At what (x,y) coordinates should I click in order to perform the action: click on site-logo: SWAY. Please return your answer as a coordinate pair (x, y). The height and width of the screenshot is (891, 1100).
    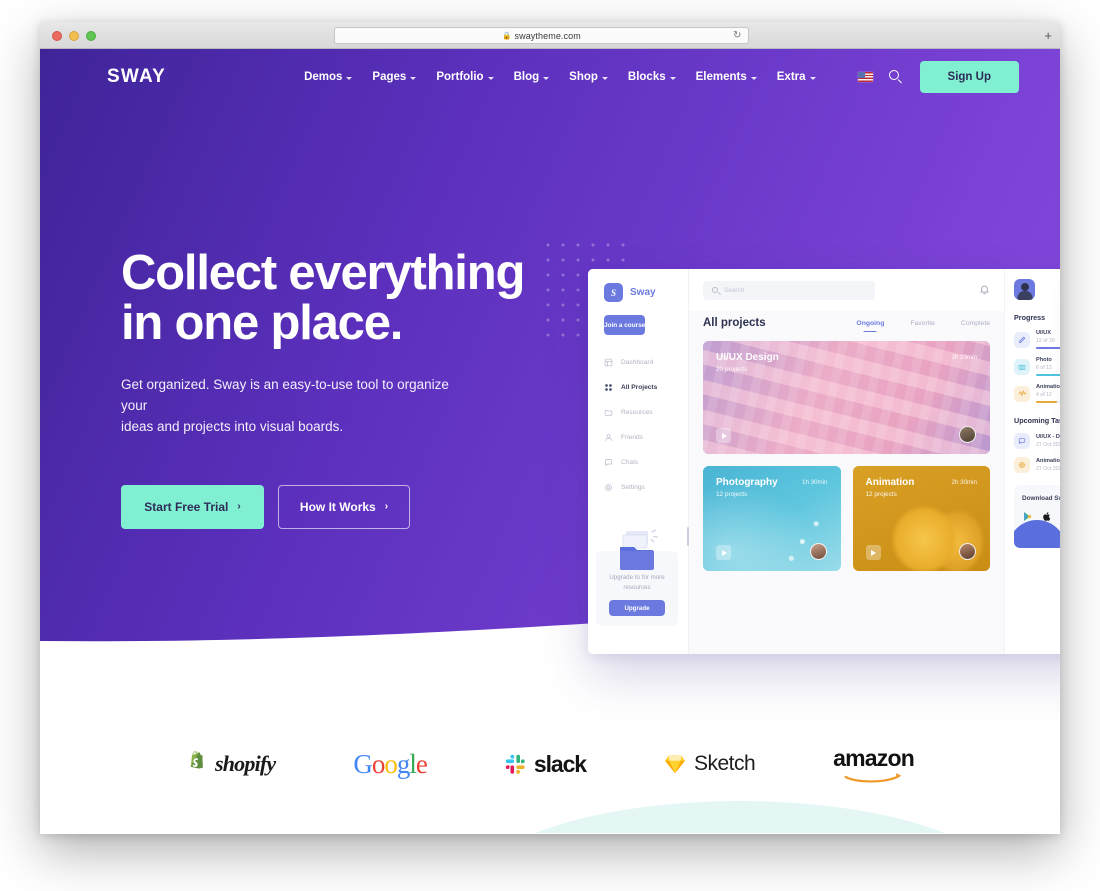
    Looking at the image, I should click on (136, 77).